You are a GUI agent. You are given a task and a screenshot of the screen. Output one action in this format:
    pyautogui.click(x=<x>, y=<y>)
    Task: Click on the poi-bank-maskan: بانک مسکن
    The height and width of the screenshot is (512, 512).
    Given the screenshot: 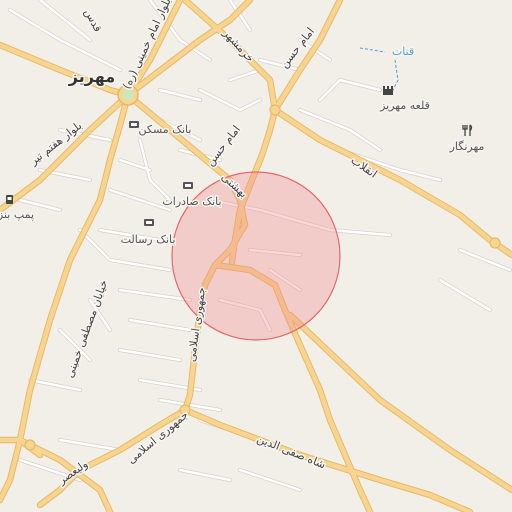 What is the action you would take?
    pyautogui.click(x=161, y=129)
    